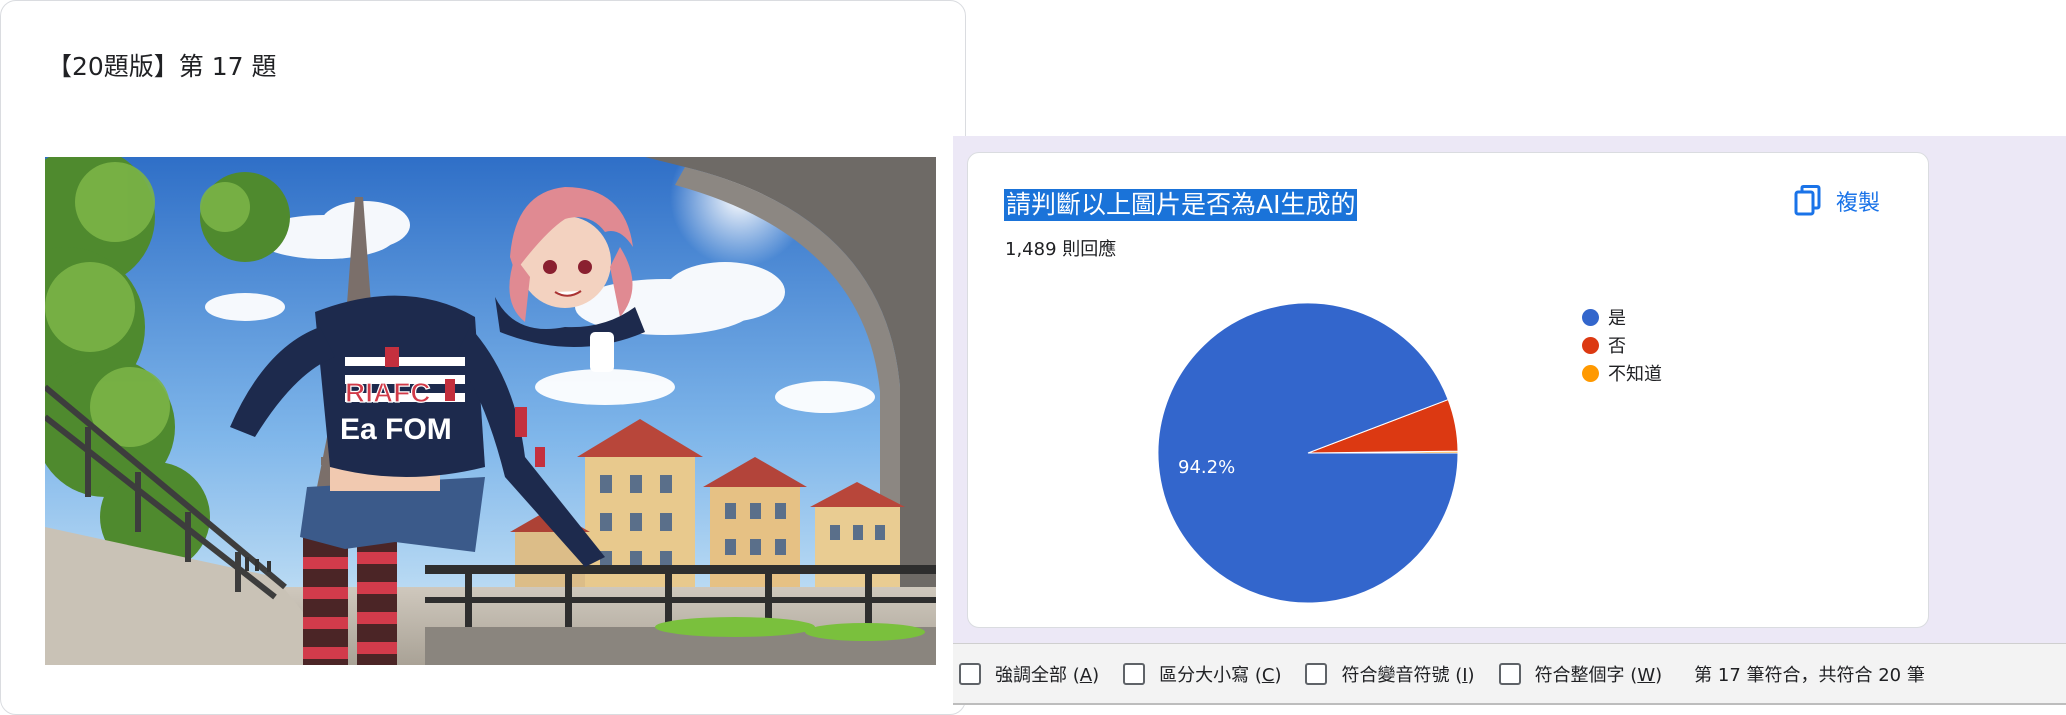  Describe the element at coordinates (1206, 467) in the screenshot. I see `pie-data-label: 94.2%` at that location.